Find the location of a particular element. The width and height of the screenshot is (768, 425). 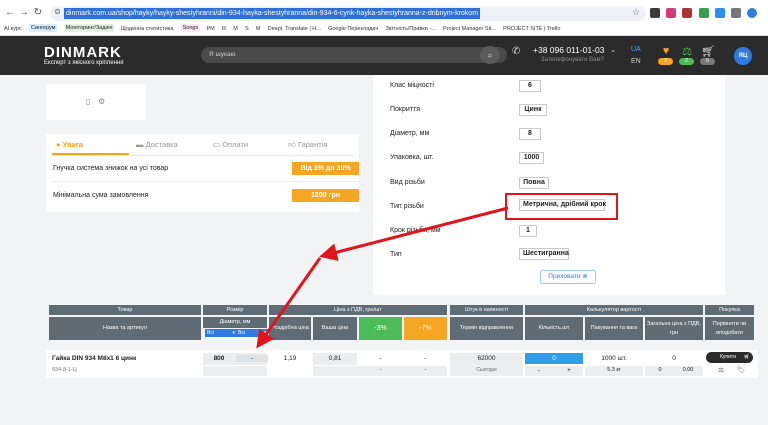

bookmark-star-icon: ☆ is located at coordinates (636, 12).